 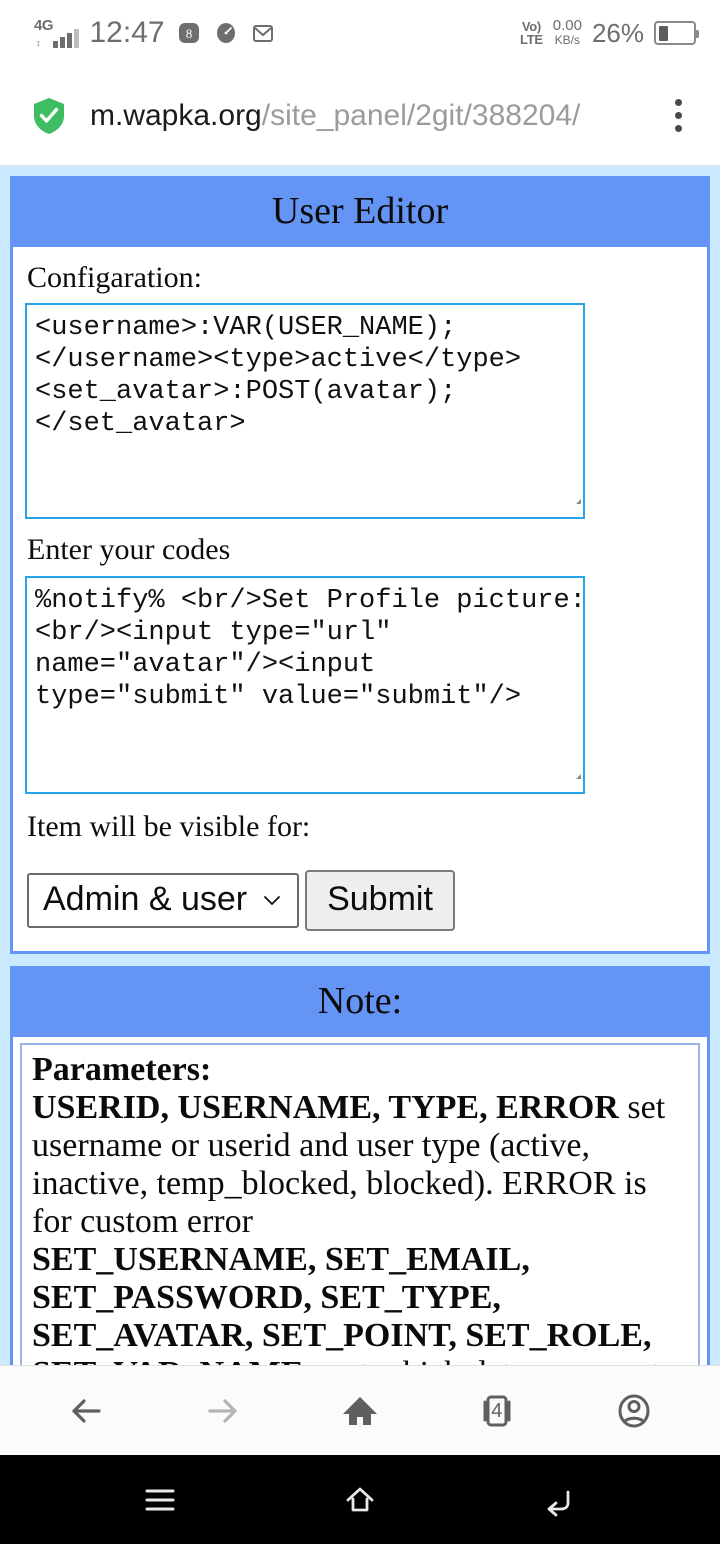 I want to click on svg-text: 8, so click(x=188, y=33).